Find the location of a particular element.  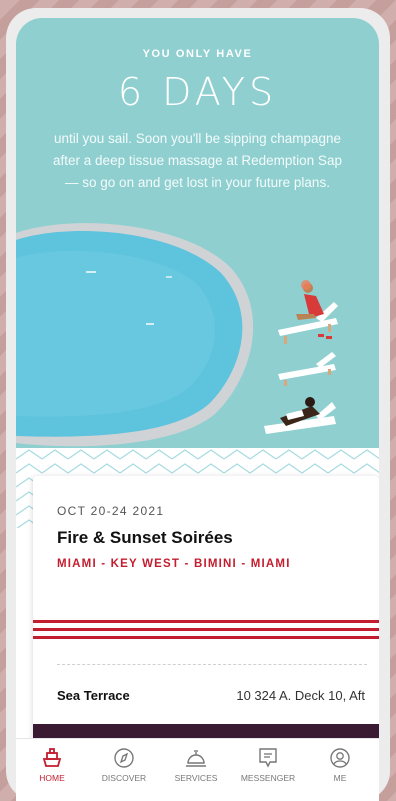

message-icon is located at coordinates (268, 758).